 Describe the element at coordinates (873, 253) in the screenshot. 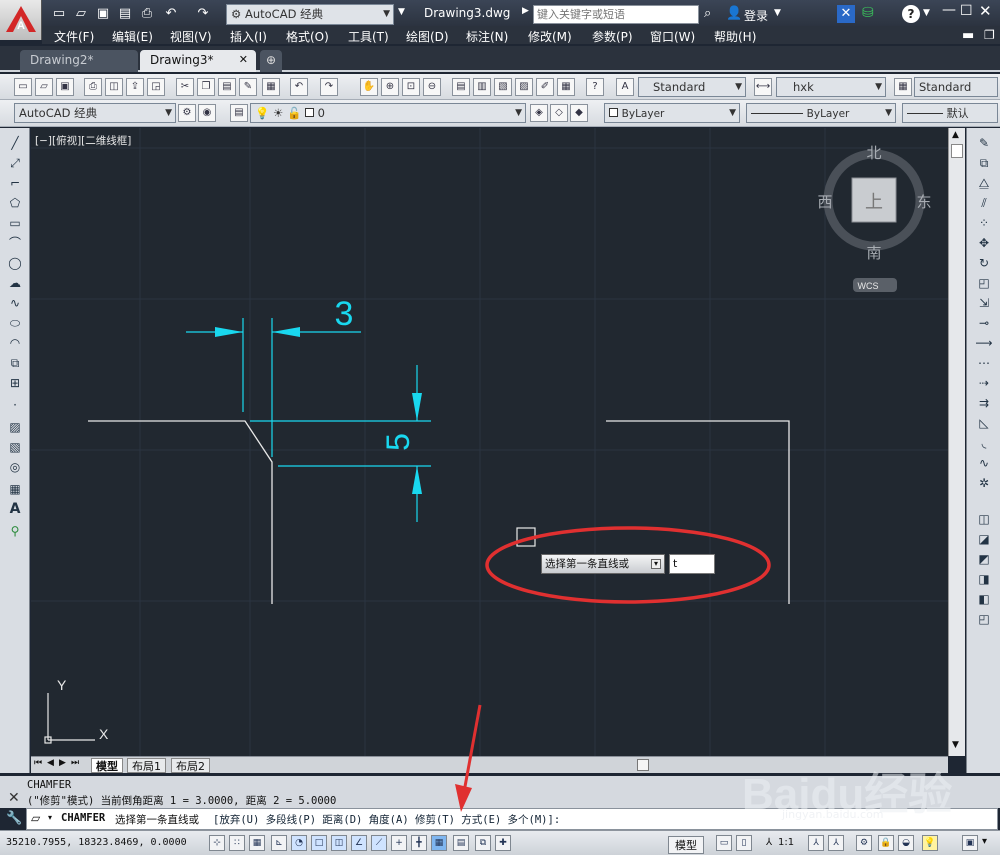

I see `viewcube-south: 南` at that location.